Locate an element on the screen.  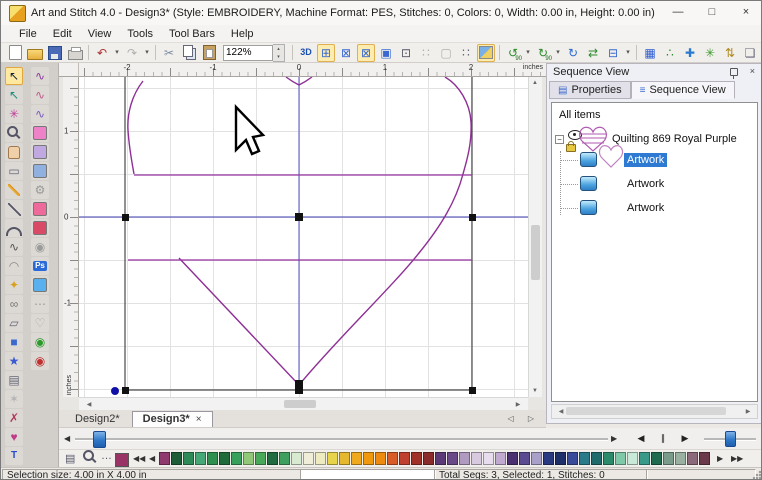
tab-properties: ▤ Properties is located at coordinates (590, 90).